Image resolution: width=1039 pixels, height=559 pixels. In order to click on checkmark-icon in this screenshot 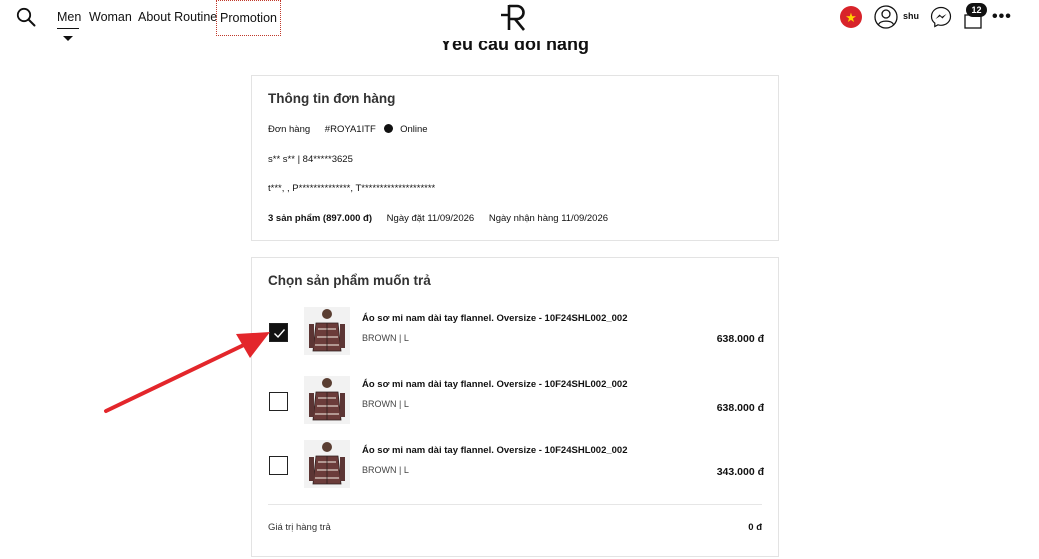, I will do `click(280, 334)`.